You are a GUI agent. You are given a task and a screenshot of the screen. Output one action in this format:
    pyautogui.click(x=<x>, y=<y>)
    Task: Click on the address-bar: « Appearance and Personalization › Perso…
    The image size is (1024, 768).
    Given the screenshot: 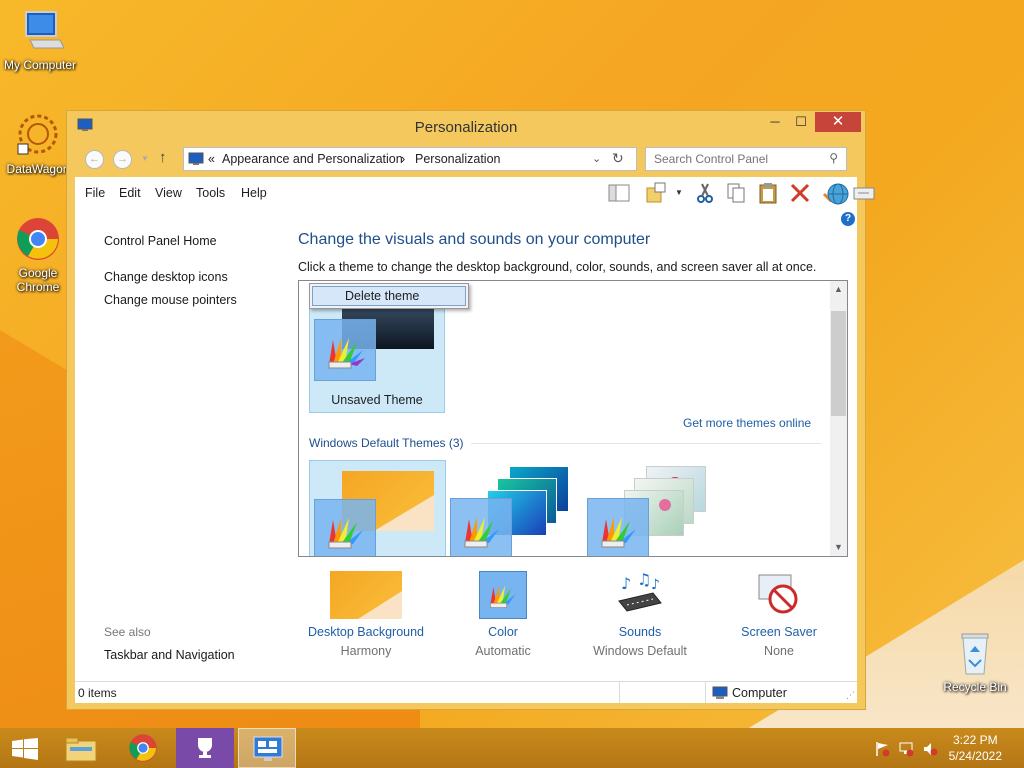 What is the action you would take?
    pyautogui.click(x=410, y=159)
    